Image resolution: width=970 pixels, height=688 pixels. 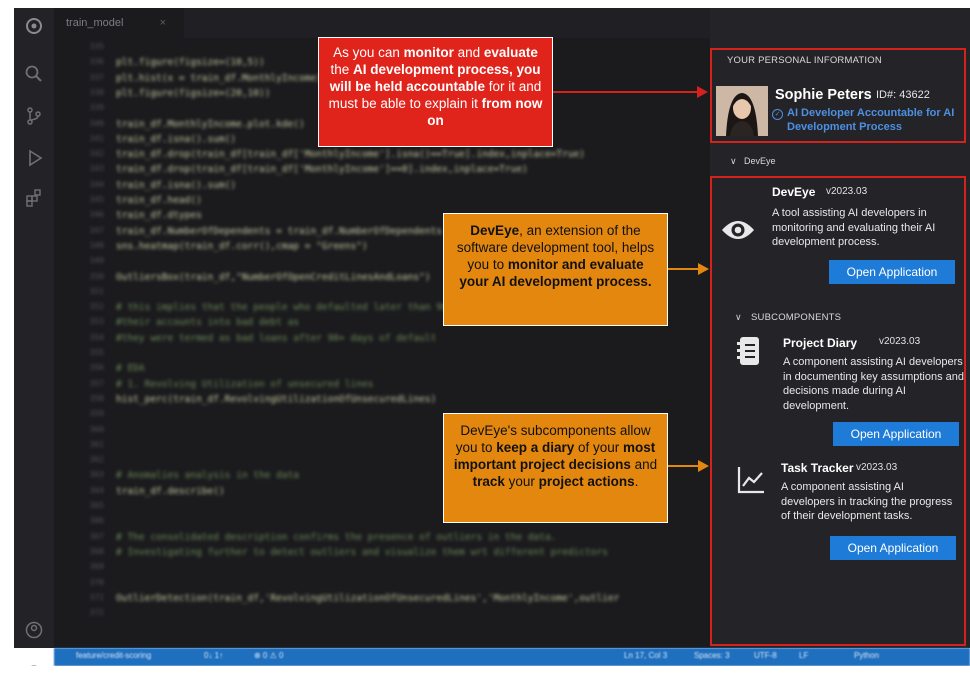 What do you see at coordinates (34, 74) in the screenshot?
I see `search-icon` at bounding box center [34, 74].